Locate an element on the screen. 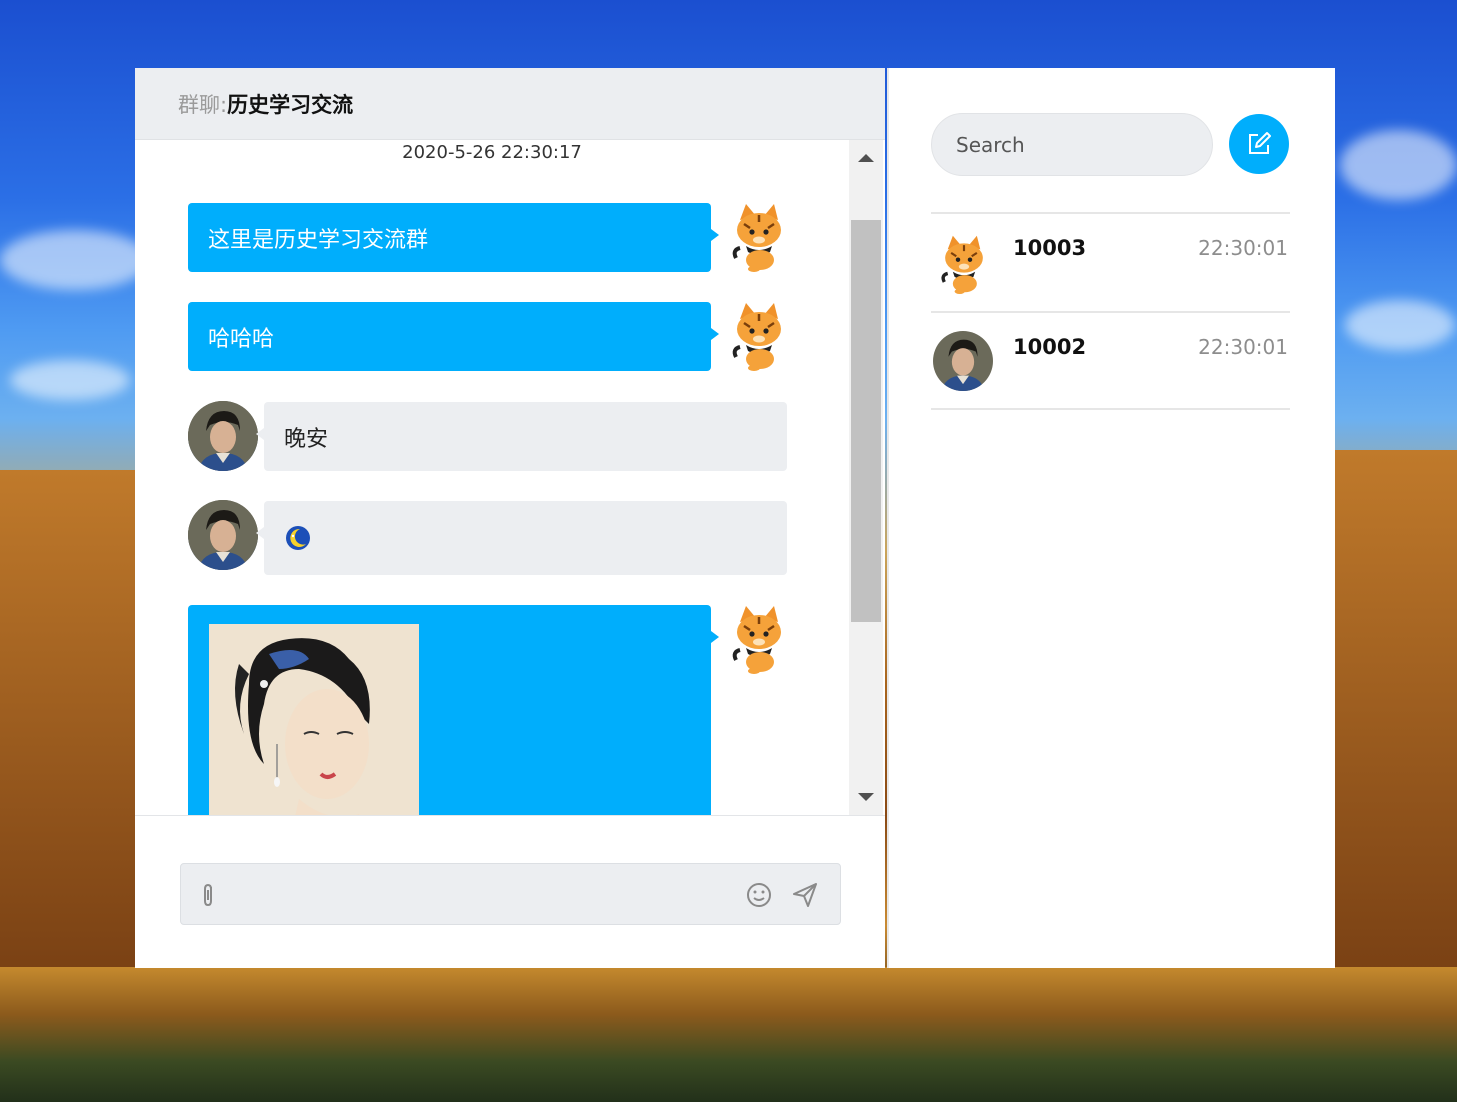  message-row: 这里是历史学习交流群 is located at coordinates (487, 237).